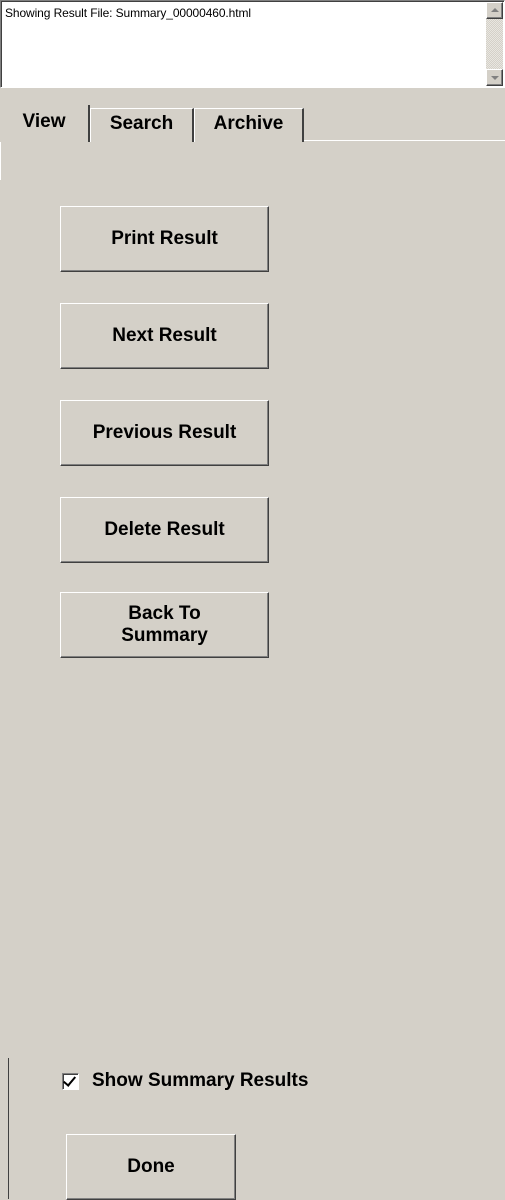 The width and height of the screenshot is (505, 1200). I want to click on previous-result-button: Previous Result, so click(164, 433).